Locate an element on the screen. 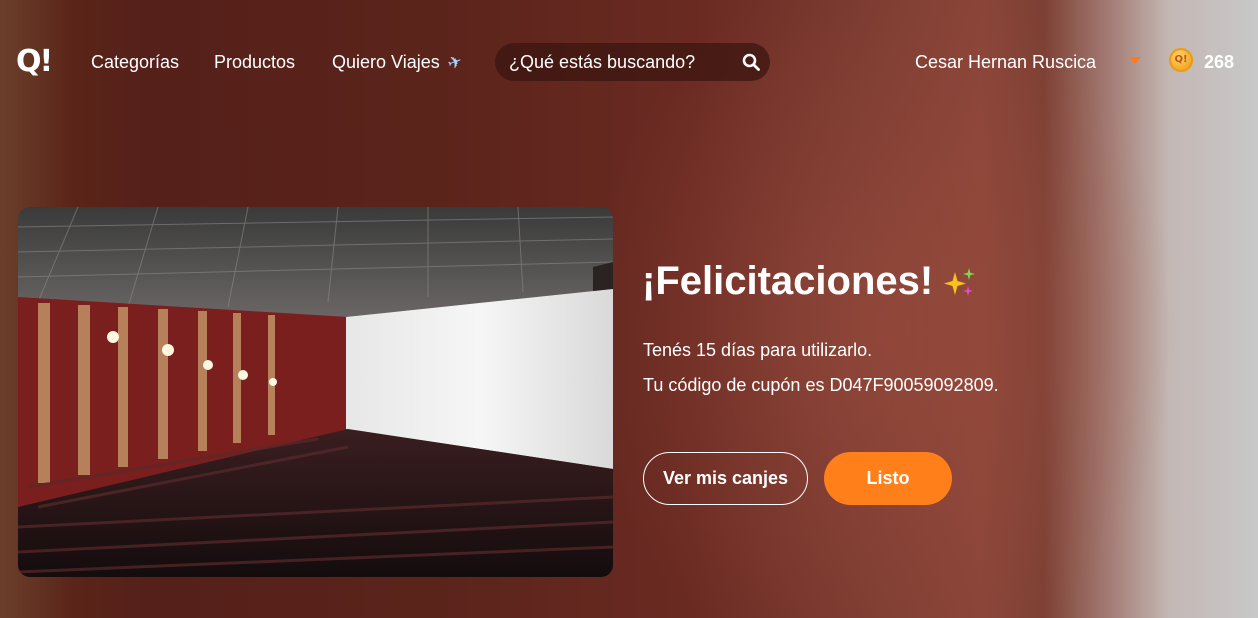  airplane-icon: ✈ is located at coordinates (454, 62).